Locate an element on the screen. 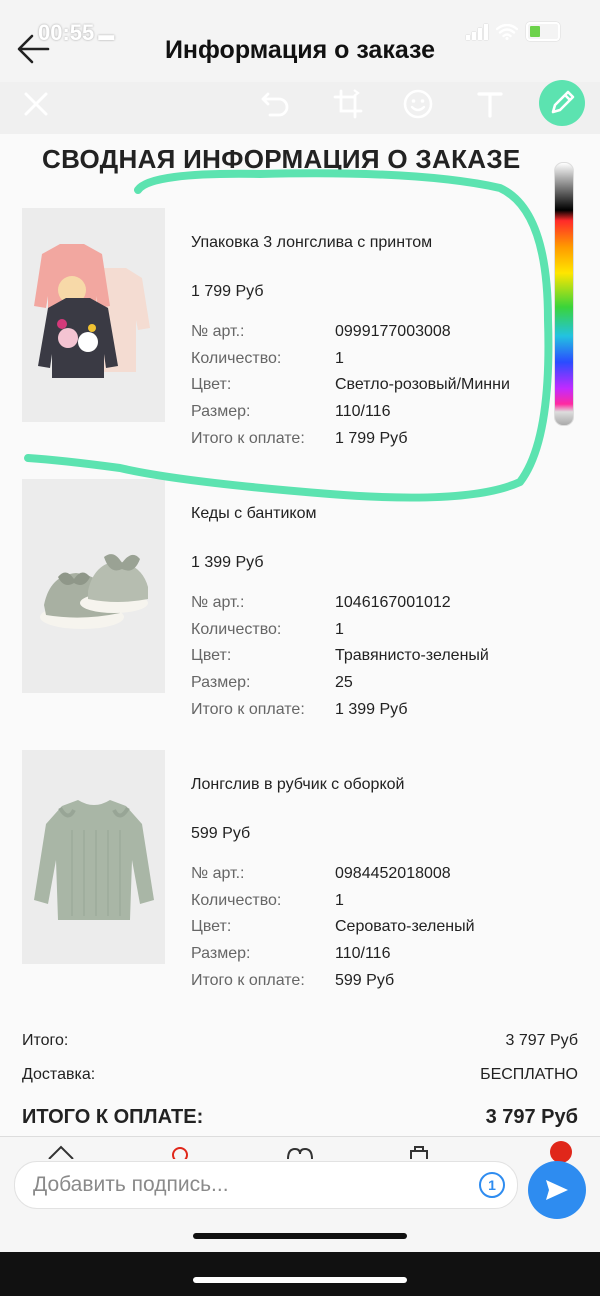 The image size is (600, 1296). color-value: Светло-розовый/Минни is located at coordinates (422, 384).